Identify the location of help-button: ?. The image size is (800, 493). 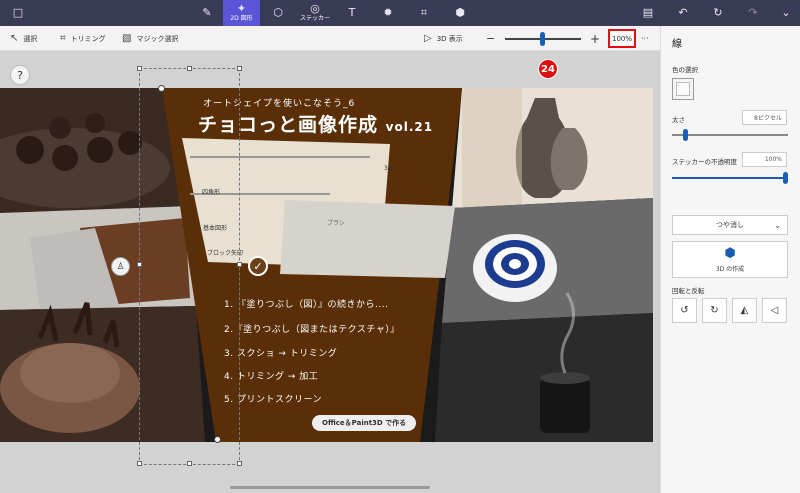
(20, 75).